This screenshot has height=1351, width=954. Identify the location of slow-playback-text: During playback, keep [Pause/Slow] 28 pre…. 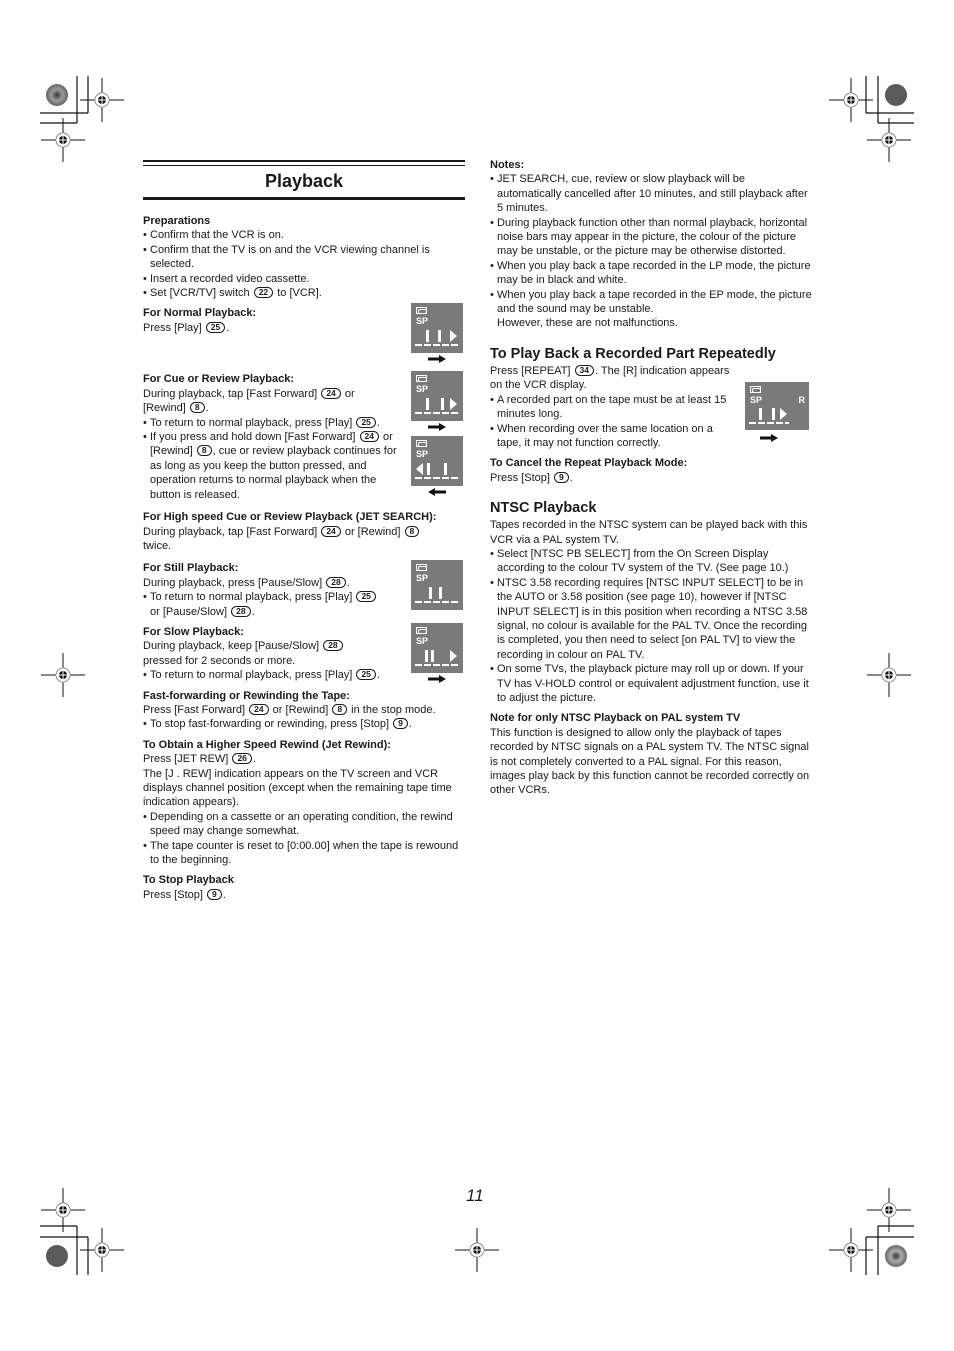
(274, 653).